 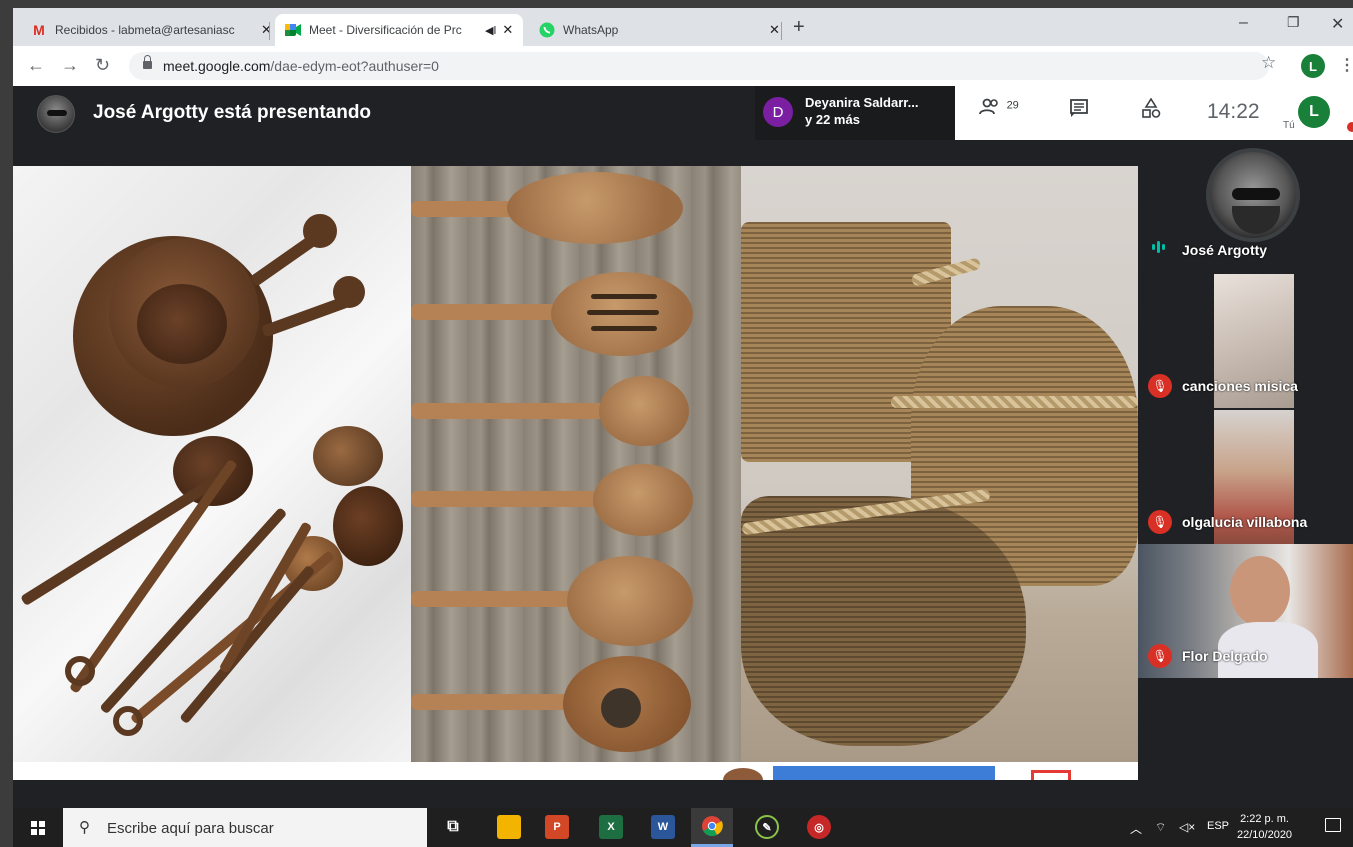 I want to click on shapes-icon, so click(x=1151, y=111).